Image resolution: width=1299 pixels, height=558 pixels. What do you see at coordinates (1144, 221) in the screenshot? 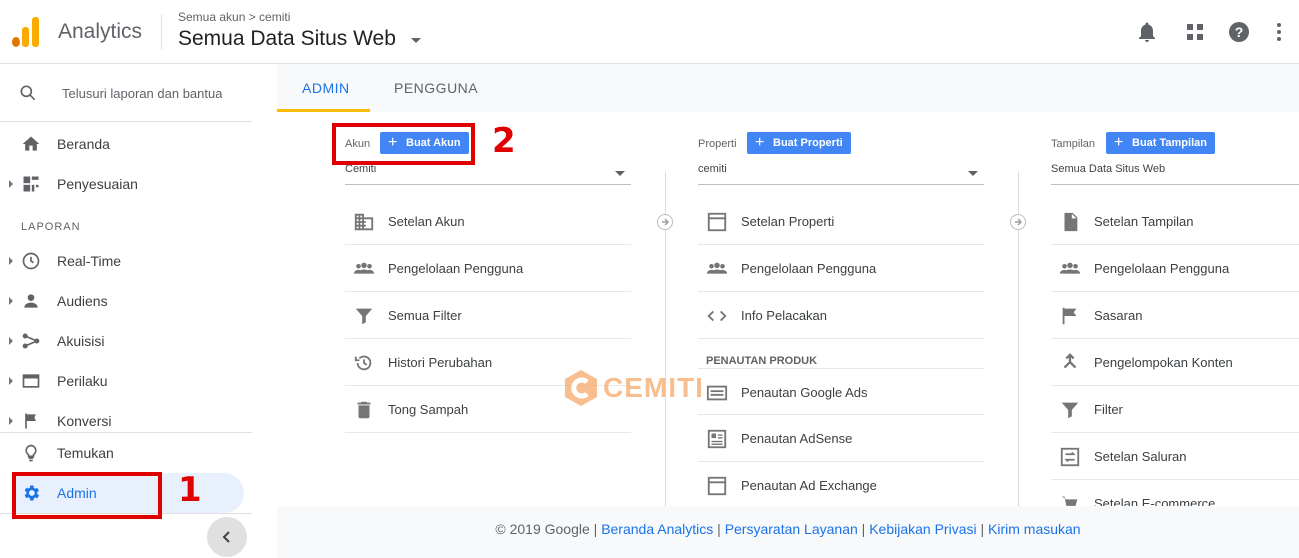
I see `menu-label: Setelan Tampilan` at bounding box center [1144, 221].